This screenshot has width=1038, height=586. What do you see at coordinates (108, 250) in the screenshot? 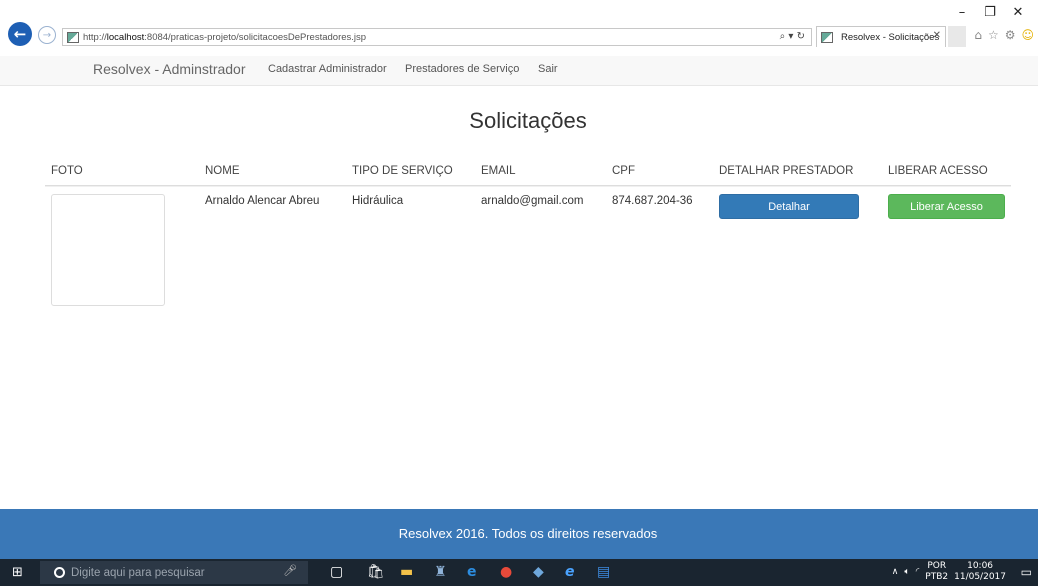
I see `provider-photo` at bounding box center [108, 250].